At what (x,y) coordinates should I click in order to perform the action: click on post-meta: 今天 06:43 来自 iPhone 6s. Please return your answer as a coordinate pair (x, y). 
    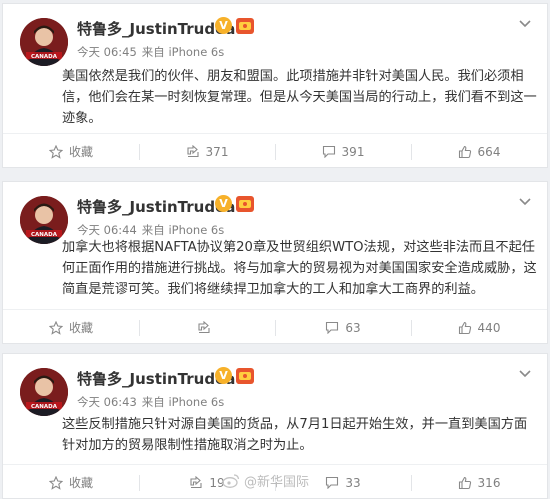
    Looking at the image, I should click on (153, 402).